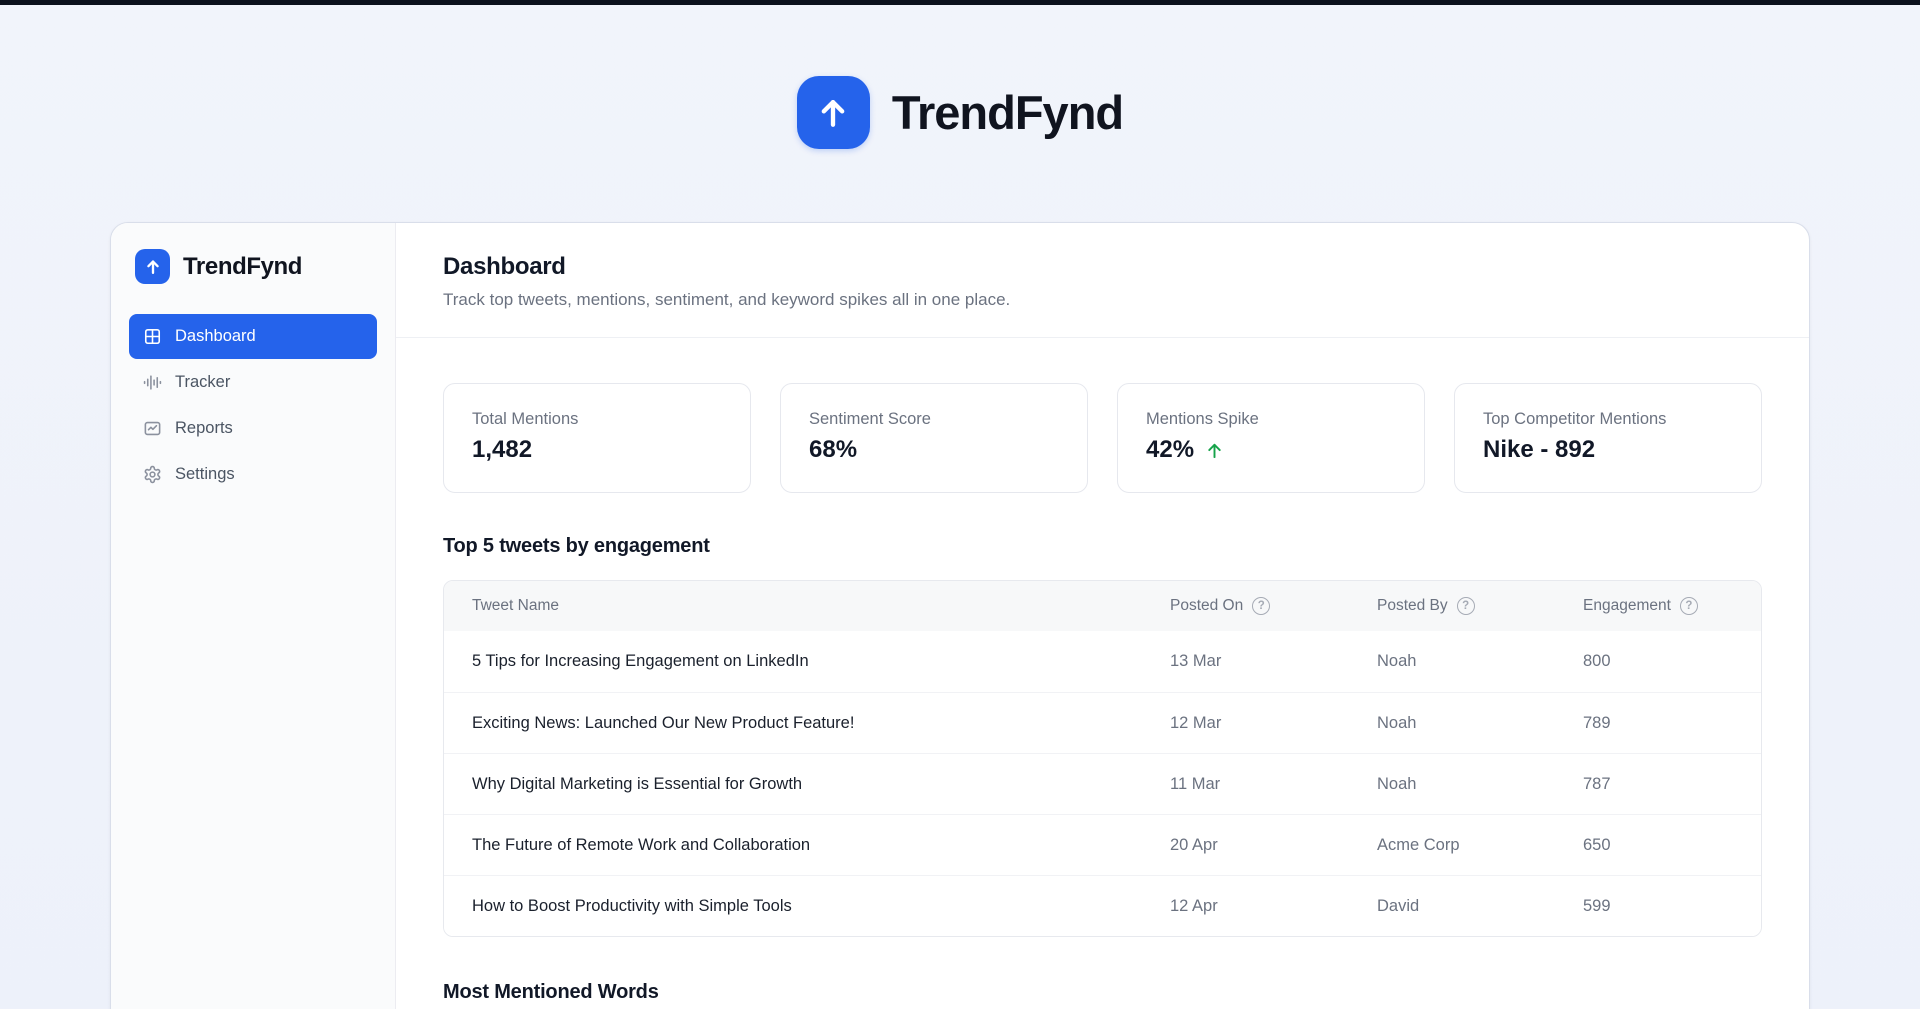 The image size is (1920, 1009). Describe the element at coordinates (807, 606) in the screenshot. I see `column-header-tweet-name: Tweet Name` at that location.